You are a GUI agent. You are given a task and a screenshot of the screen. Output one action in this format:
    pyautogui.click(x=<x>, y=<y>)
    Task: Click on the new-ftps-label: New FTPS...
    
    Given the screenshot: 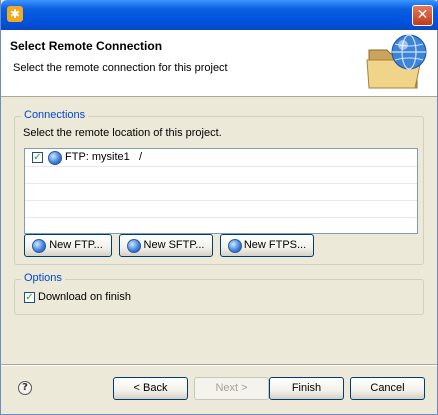 What is the action you would take?
    pyautogui.click(x=275, y=245)
    